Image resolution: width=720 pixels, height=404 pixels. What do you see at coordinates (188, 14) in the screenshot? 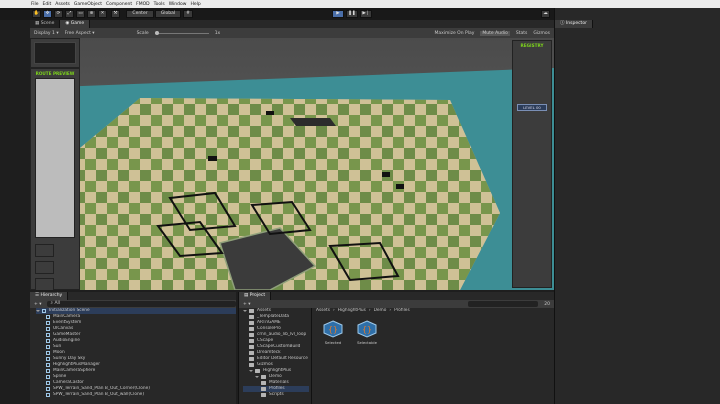
I see `grid-snap-icon: #` at bounding box center [188, 14].